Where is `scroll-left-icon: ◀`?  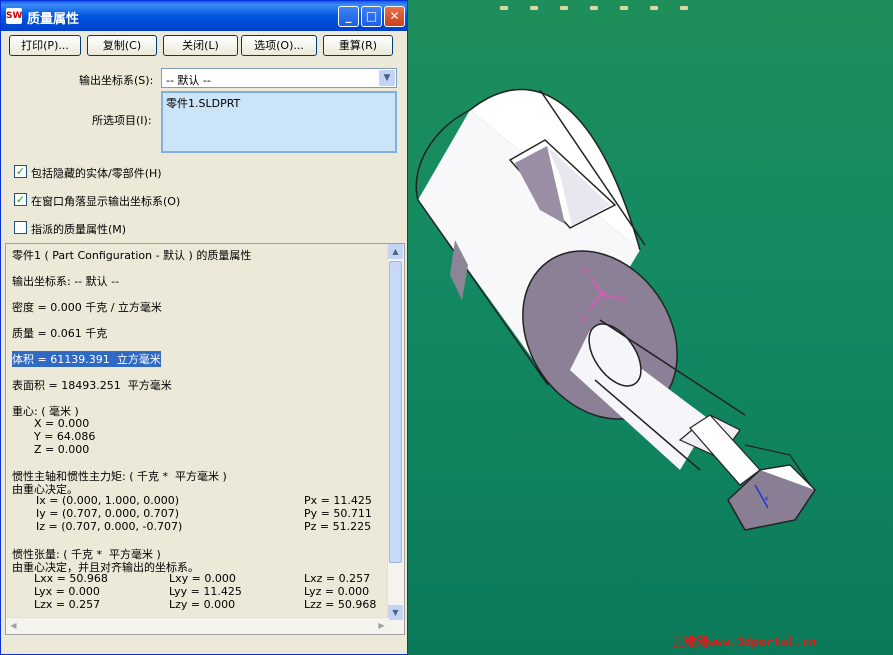
scroll-left-icon: ◀ is located at coordinates (13, 625).